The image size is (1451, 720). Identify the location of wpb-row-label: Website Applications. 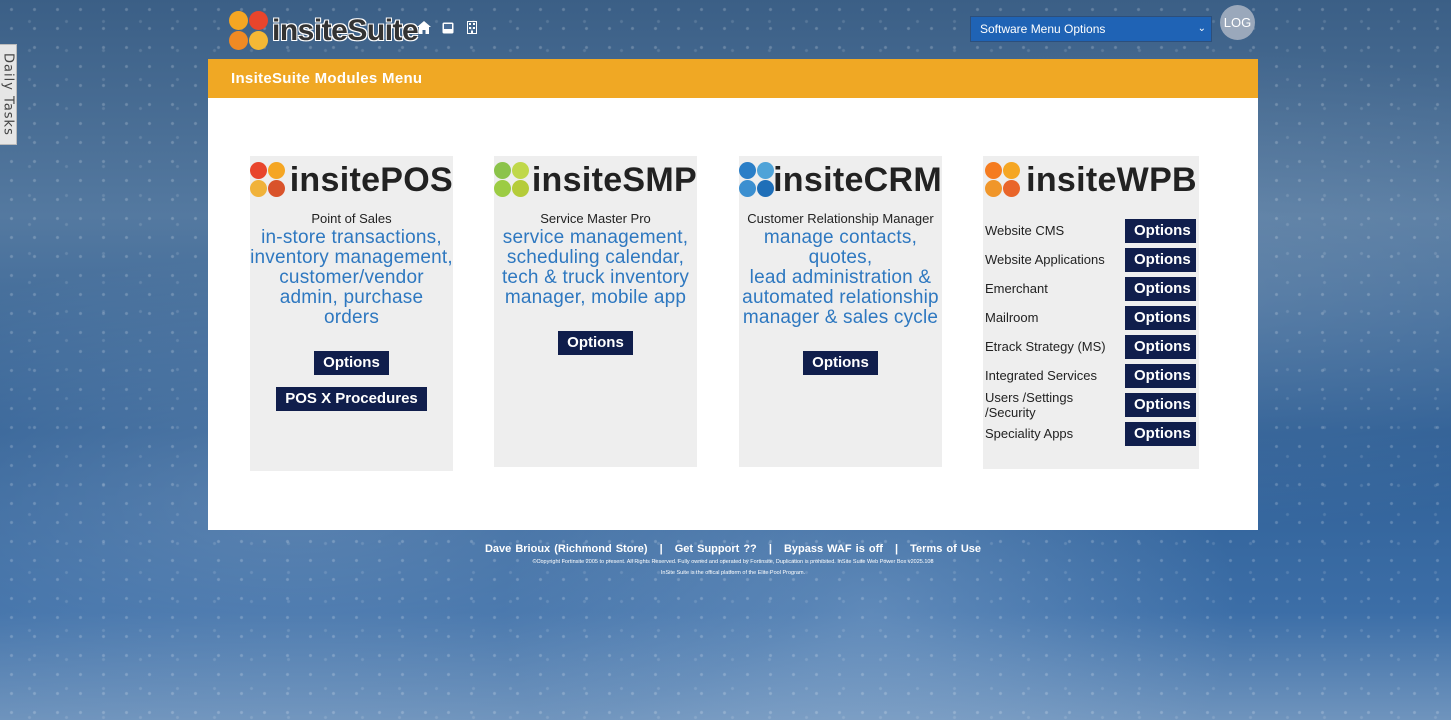
(1045, 259).